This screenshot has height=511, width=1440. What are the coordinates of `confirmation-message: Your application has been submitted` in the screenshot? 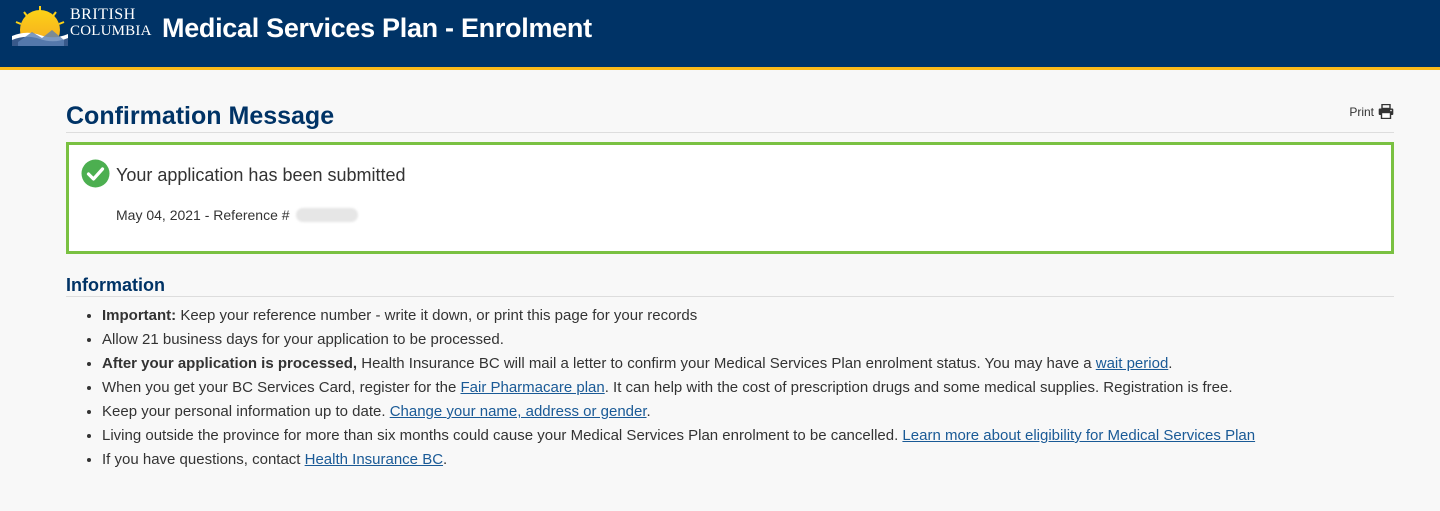 It's located at (261, 175).